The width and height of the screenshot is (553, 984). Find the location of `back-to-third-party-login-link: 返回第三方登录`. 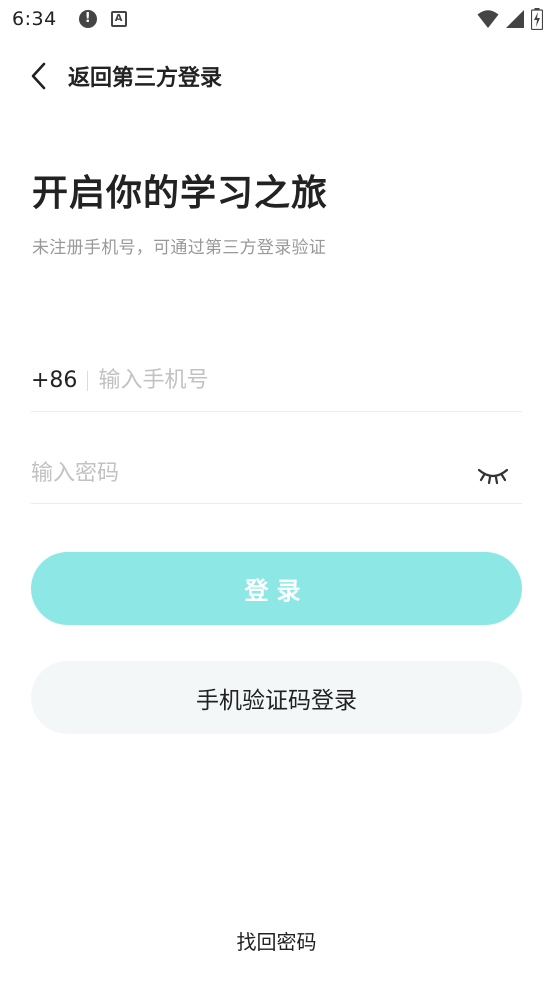

back-to-third-party-login-link: 返回第三方登录 is located at coordinates (145, 76).